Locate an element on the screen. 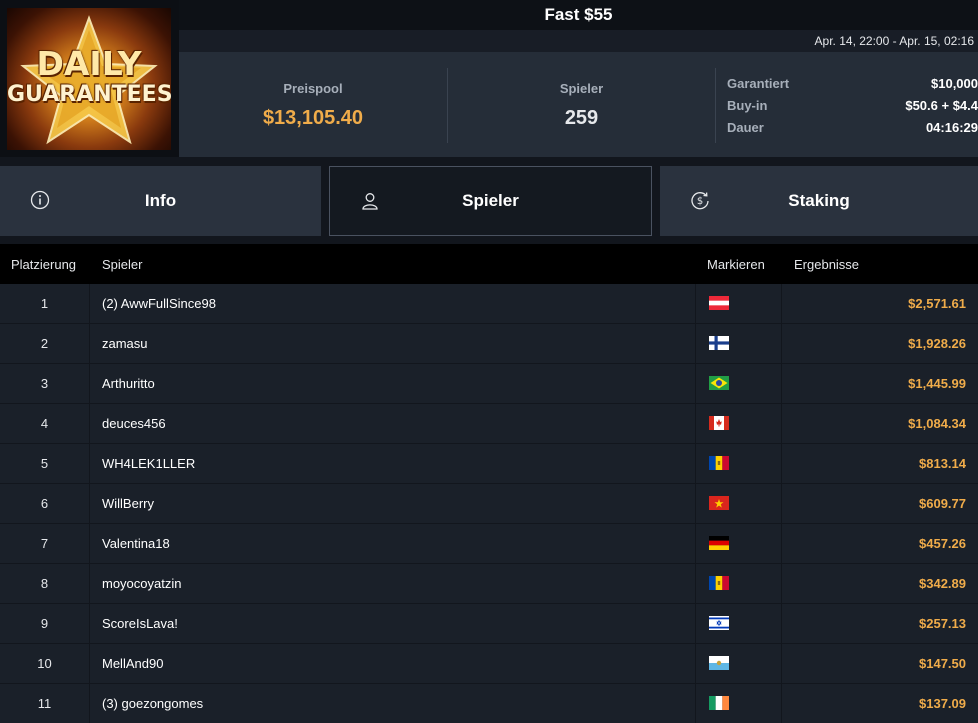  detail-row-buyin: Buy-in $50.6 + $4.4 is located at coordinates (852, 109).